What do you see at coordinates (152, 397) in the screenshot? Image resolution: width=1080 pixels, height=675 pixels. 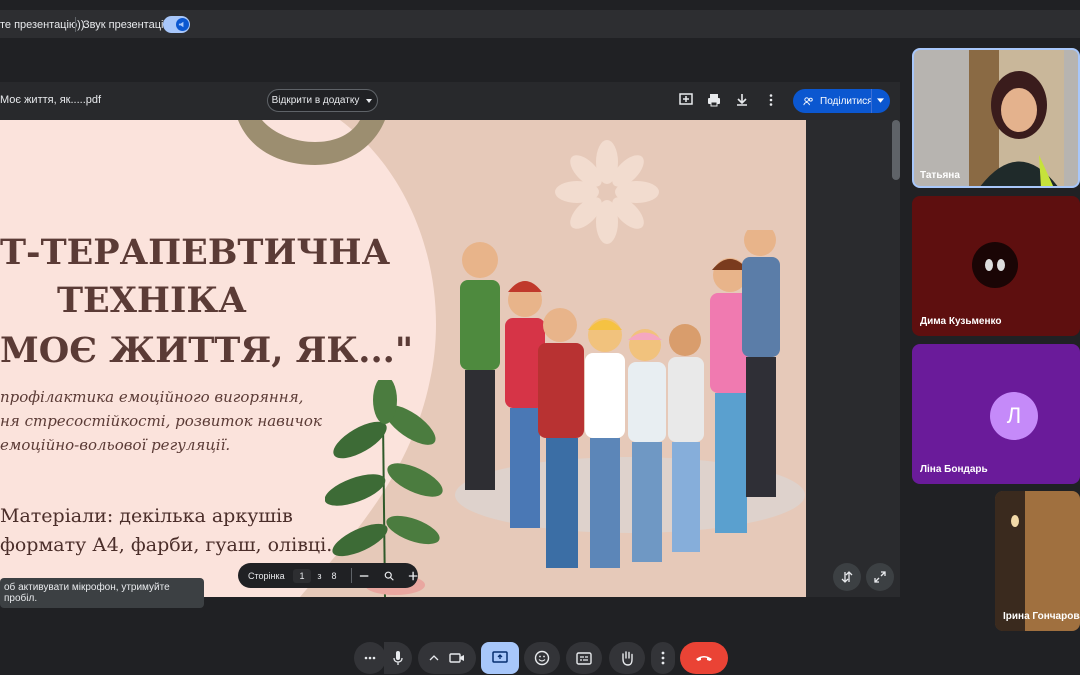 I see `slide-description-line-1: профілактика емоційного вигоряння,` at bounding box center [152, 397].